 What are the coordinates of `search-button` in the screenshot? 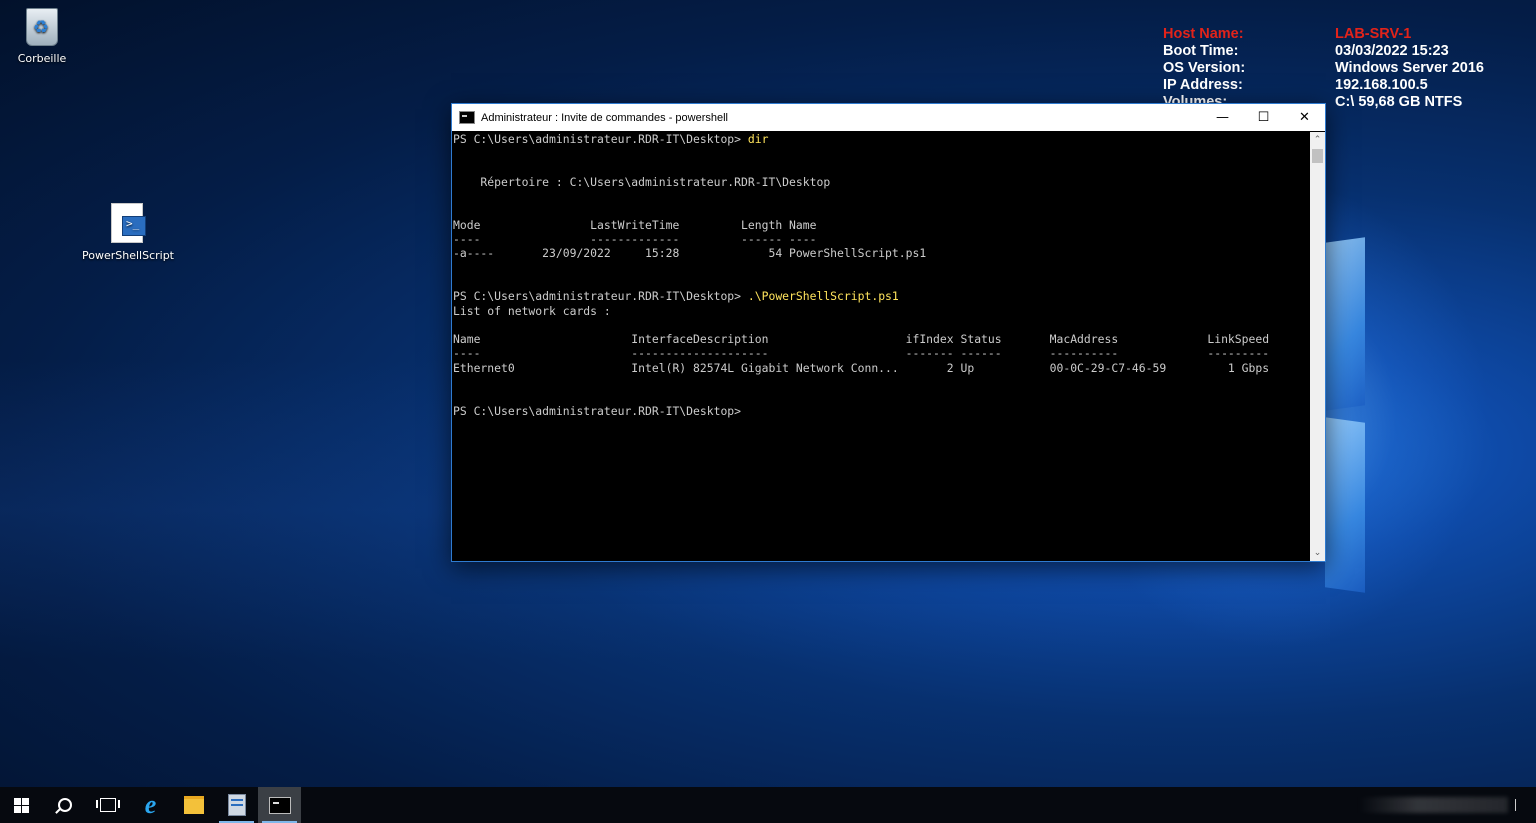 It's located at (64, 805).